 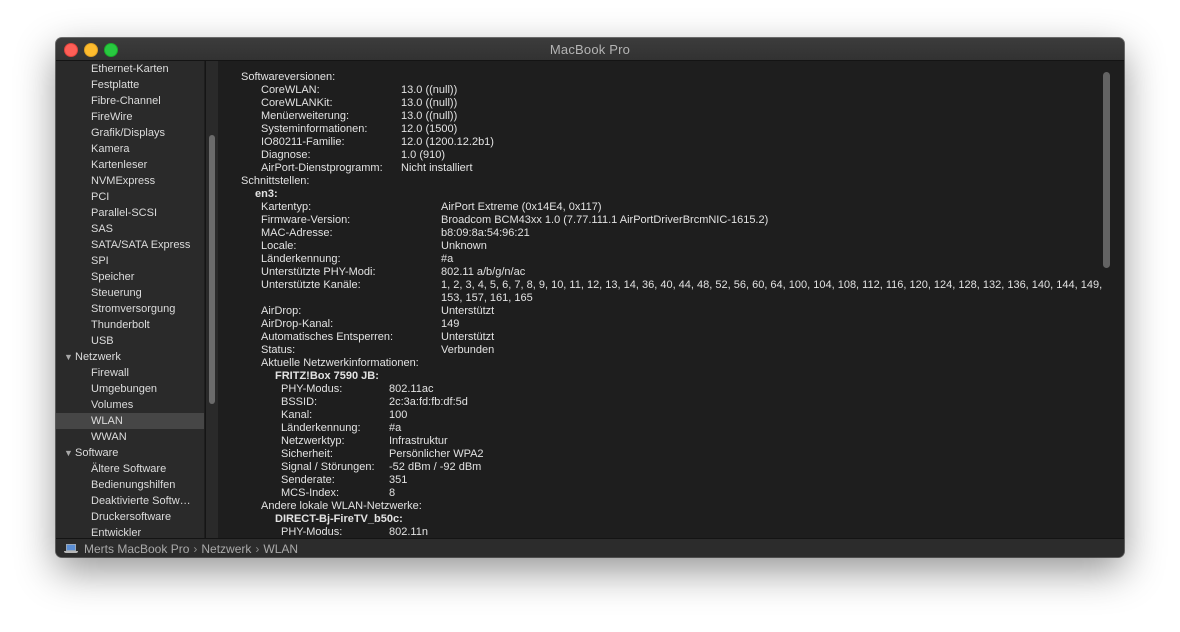 What do you see at coordinates (130, 389) in the screenshot?
I see `sidebar-item: Umgebungen` at bounding box center [130, 389].